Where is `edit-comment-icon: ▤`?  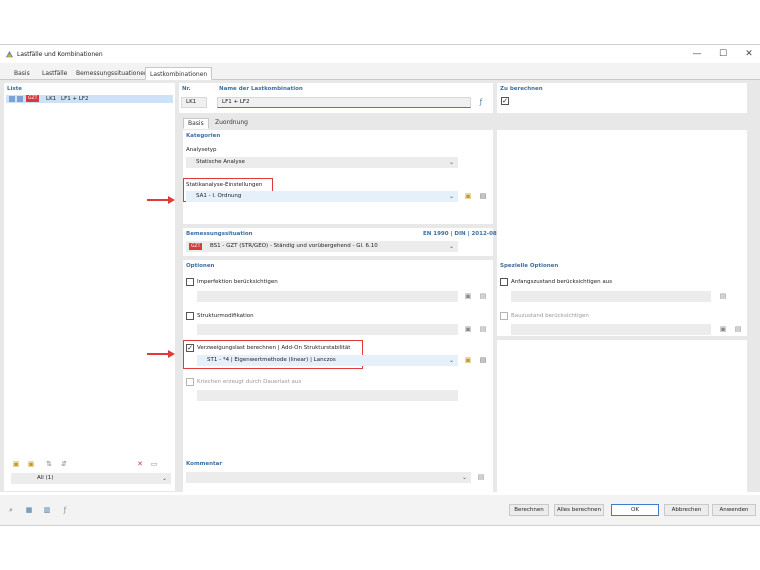
edit-comment-icon: ▤ is located at coordinates (481, 477).